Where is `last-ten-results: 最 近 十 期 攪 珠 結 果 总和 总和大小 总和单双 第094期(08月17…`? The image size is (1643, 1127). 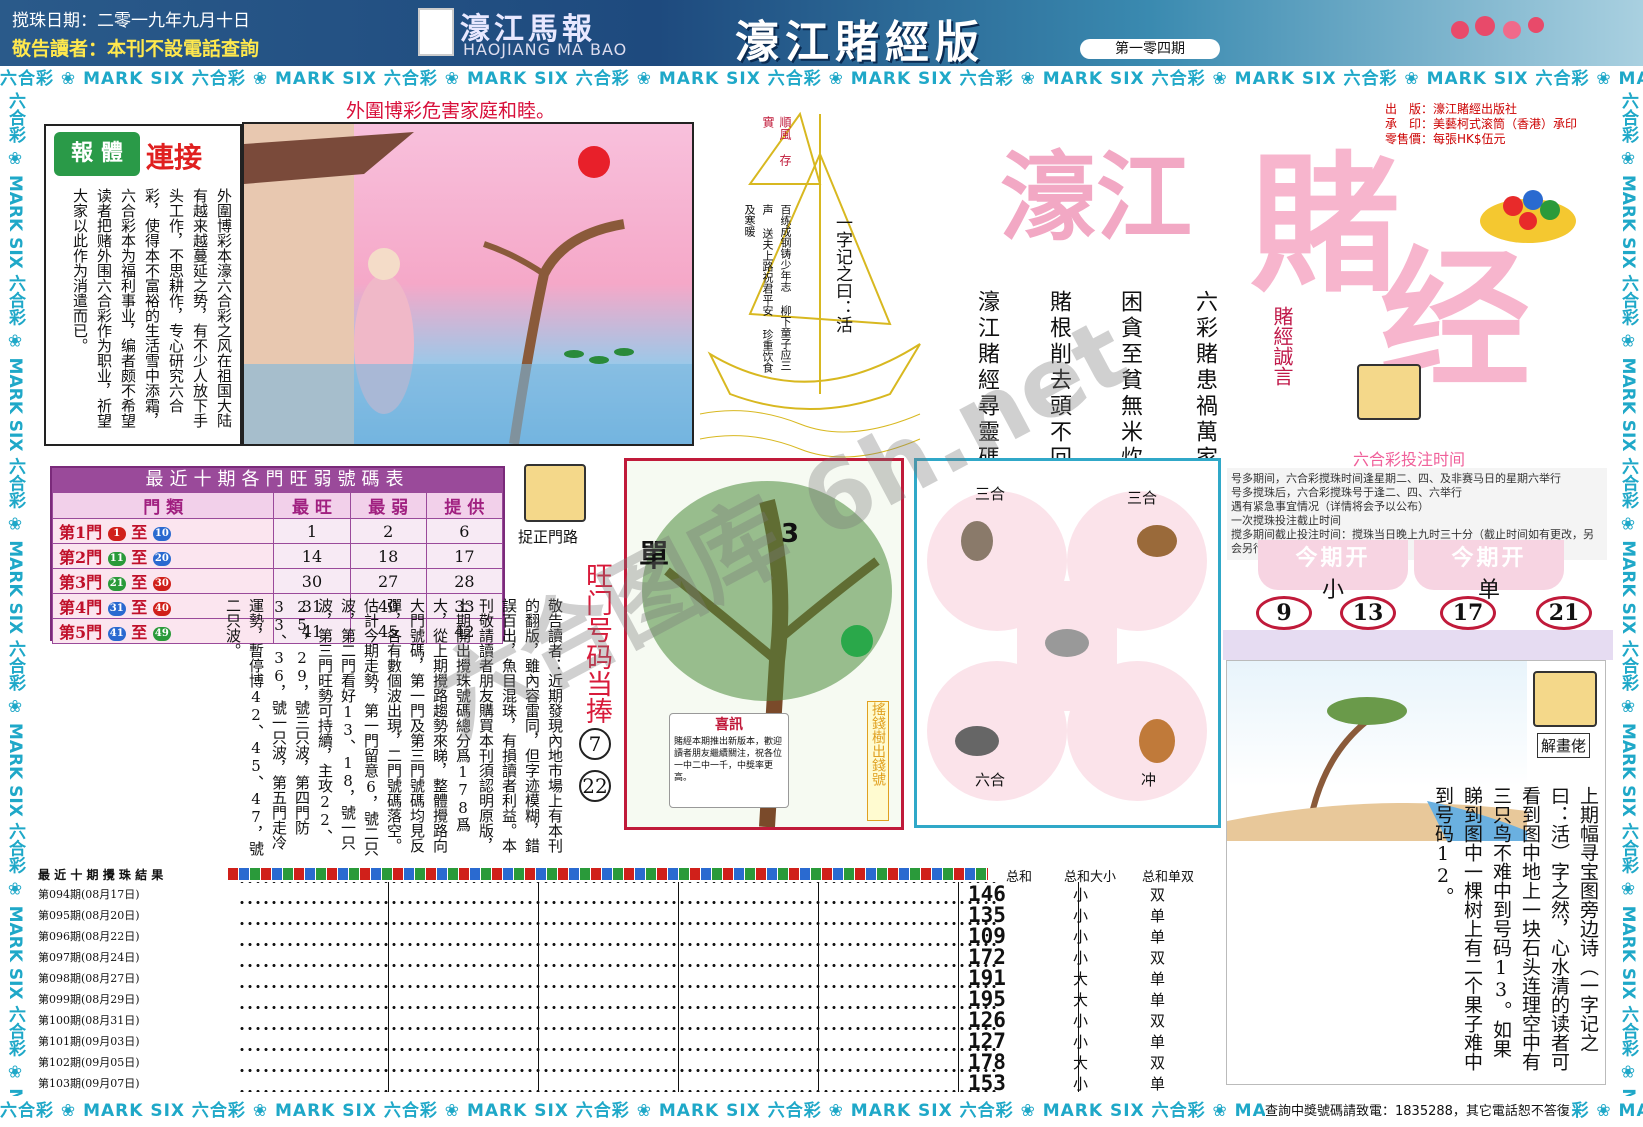
last-ten-results: 最 近 十 期 攪 珠 結 果 总和 总和大小 总和单双 第094期(08月17… is located at coordinates (628, 980).